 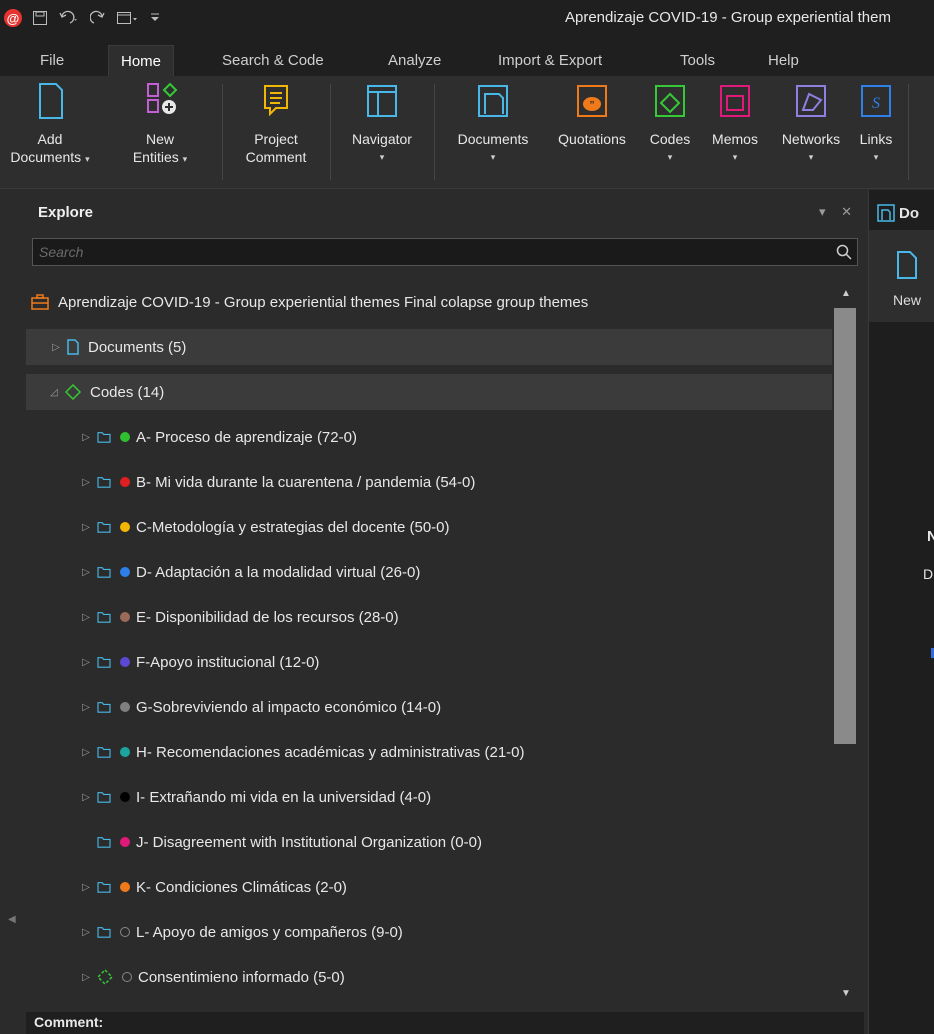 I want to click on scroll-up-icon: ▲, so click(x=846, y=293).